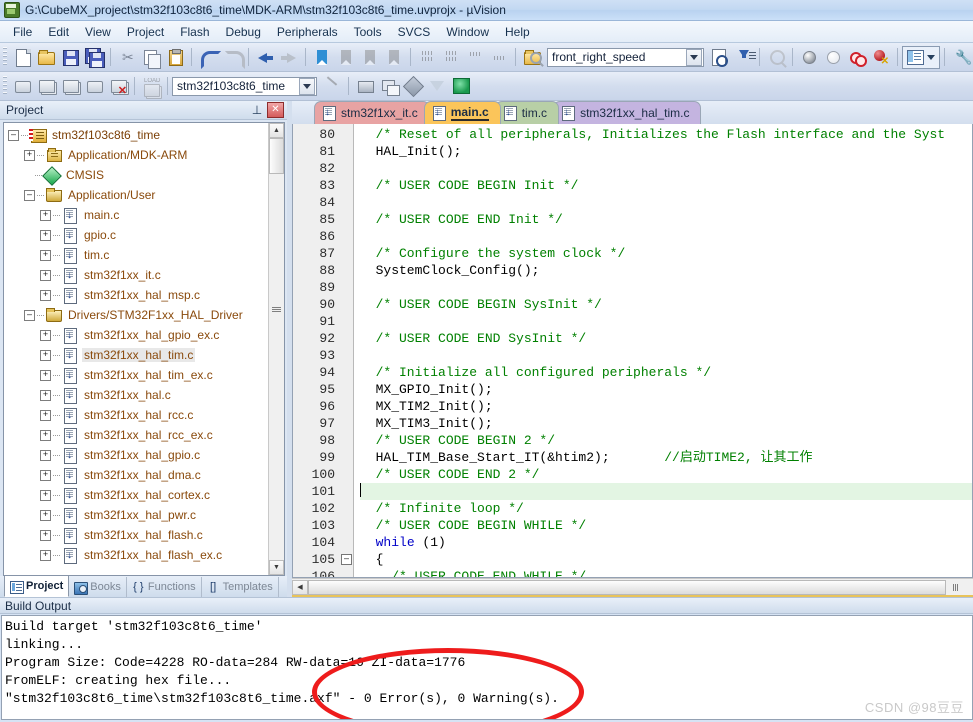 The image size is (973, 722). Describe the element at coordinates (666, 389) in the screenshot. I see `code-line: MX_GPIO_Init();` at that location.